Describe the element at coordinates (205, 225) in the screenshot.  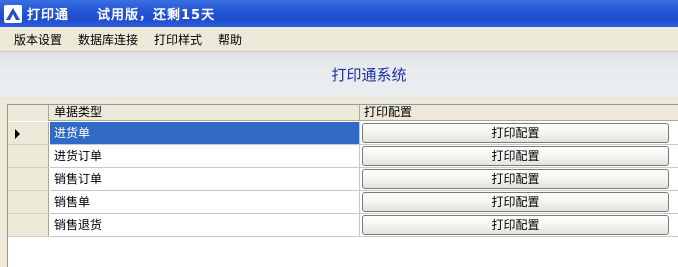
I see `document-type-cell: 销售退货` at that location.